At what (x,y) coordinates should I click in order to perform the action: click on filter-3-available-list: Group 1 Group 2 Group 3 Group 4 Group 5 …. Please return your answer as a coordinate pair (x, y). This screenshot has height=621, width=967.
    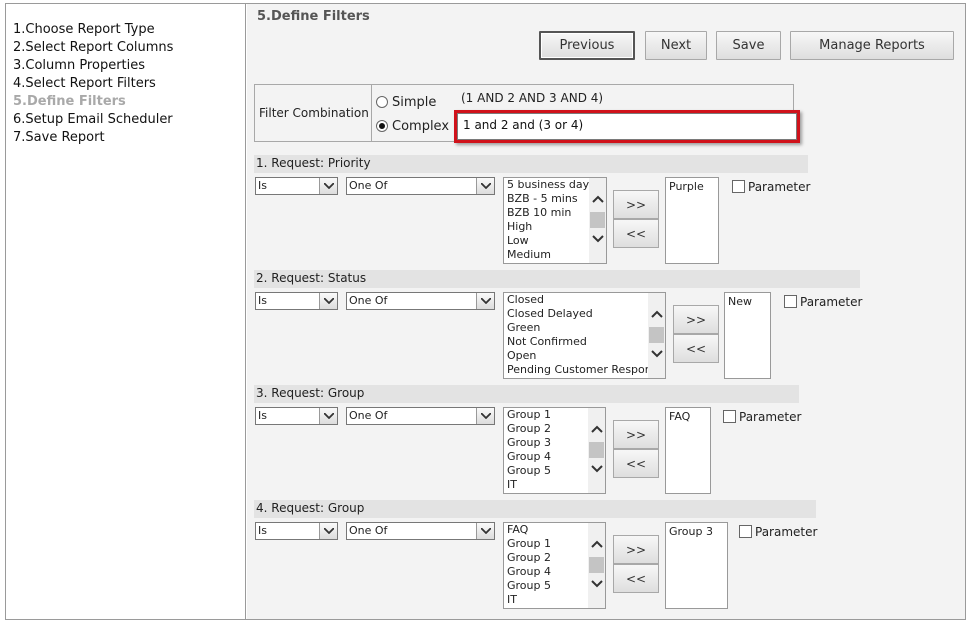
    Looking at the image, I should click on (554, 450).